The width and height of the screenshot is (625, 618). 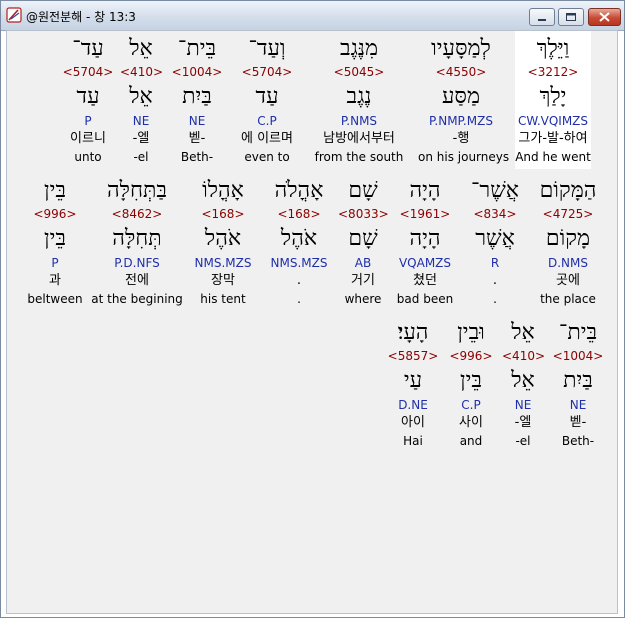 What do you see at coordinates (359, 121) in the screenshot?
I see `morph-code: P.NMS` at bounding box center [359, 121].